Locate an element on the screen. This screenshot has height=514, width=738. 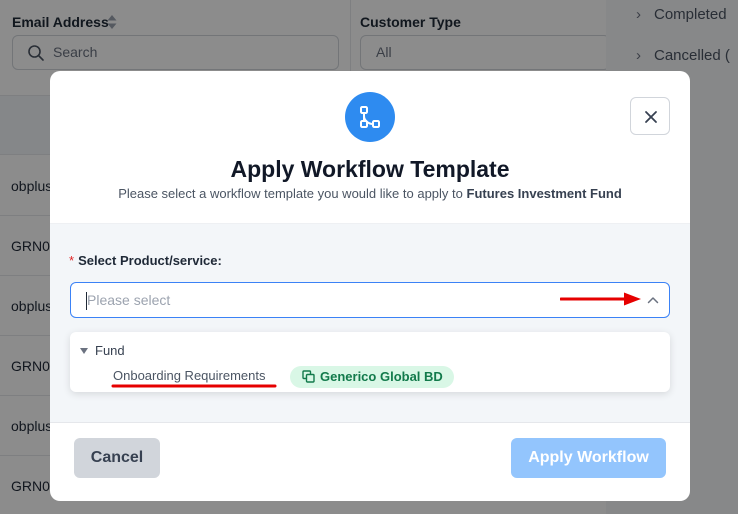
field-label-text: Select Product/service: is located at coordinates (150, 260).